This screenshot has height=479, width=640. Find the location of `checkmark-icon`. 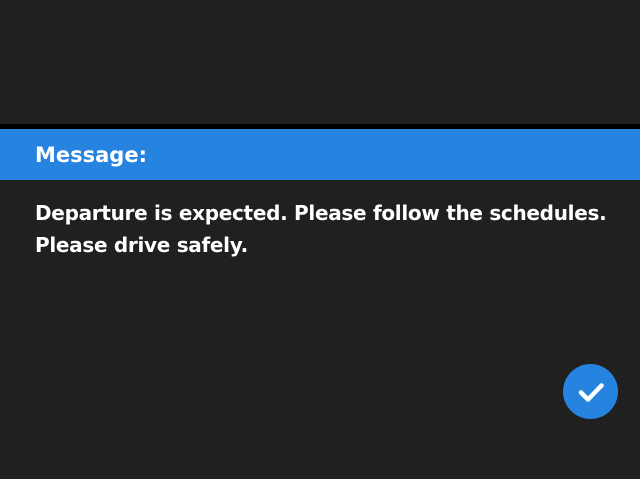

checkmark-icon is located at coordinates (591, 392).